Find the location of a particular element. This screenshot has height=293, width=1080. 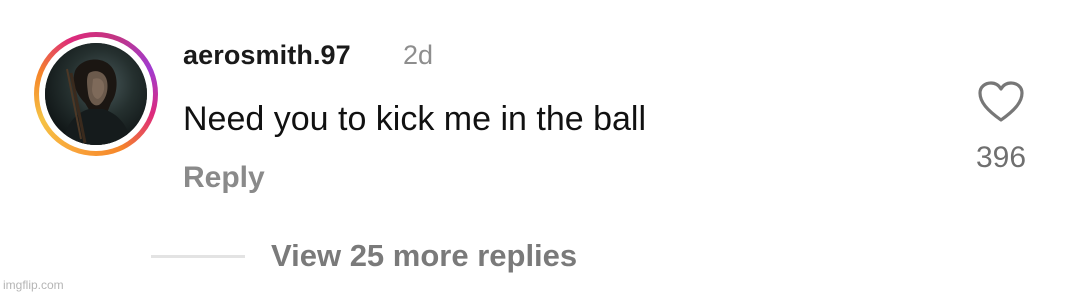

comment-timestamp: 2d is located at coordinates (418, 55).